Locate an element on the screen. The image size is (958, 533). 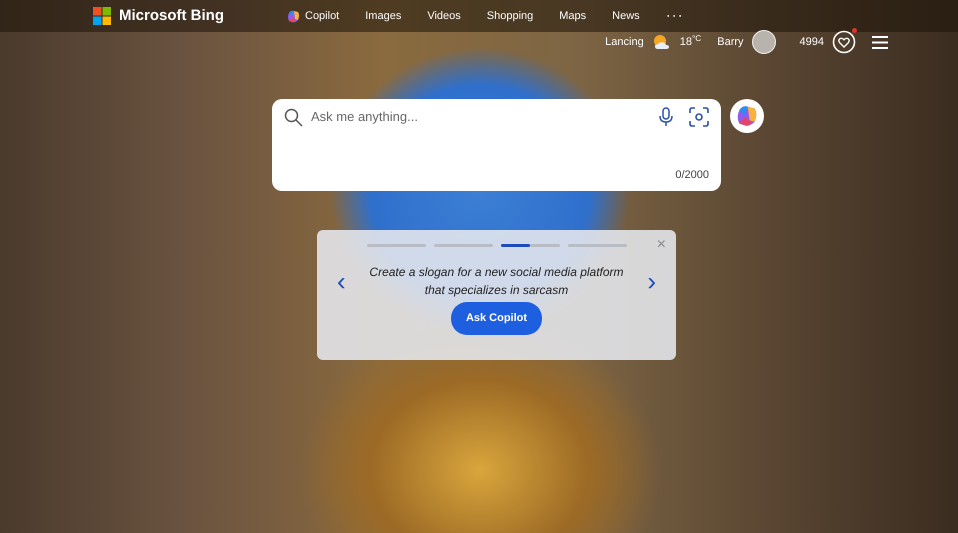
nav-link: Images is located at coordinates (383, 16).